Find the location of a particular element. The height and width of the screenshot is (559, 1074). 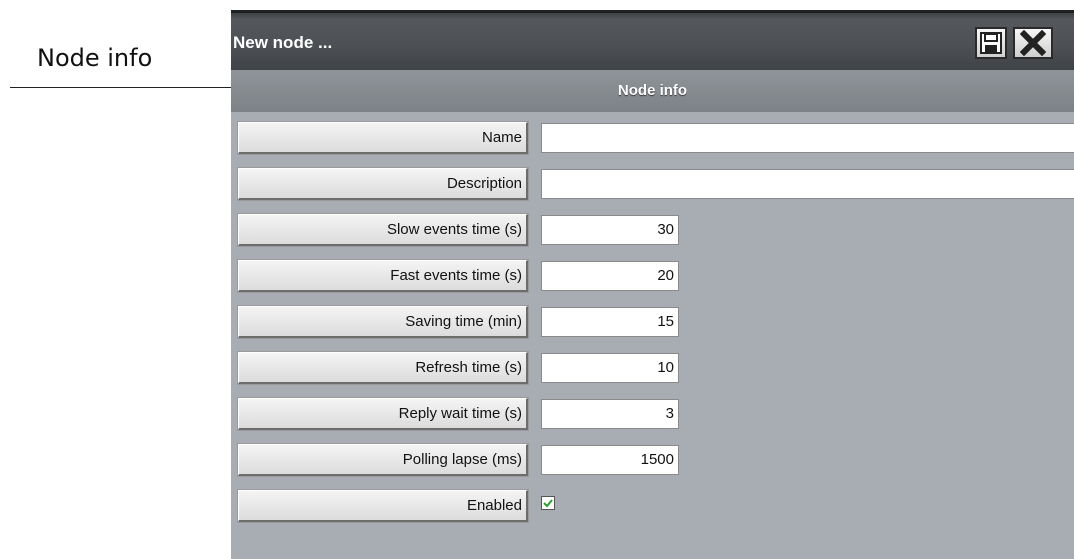

fast-events-input: 20 is located at coordinates (610, 276).